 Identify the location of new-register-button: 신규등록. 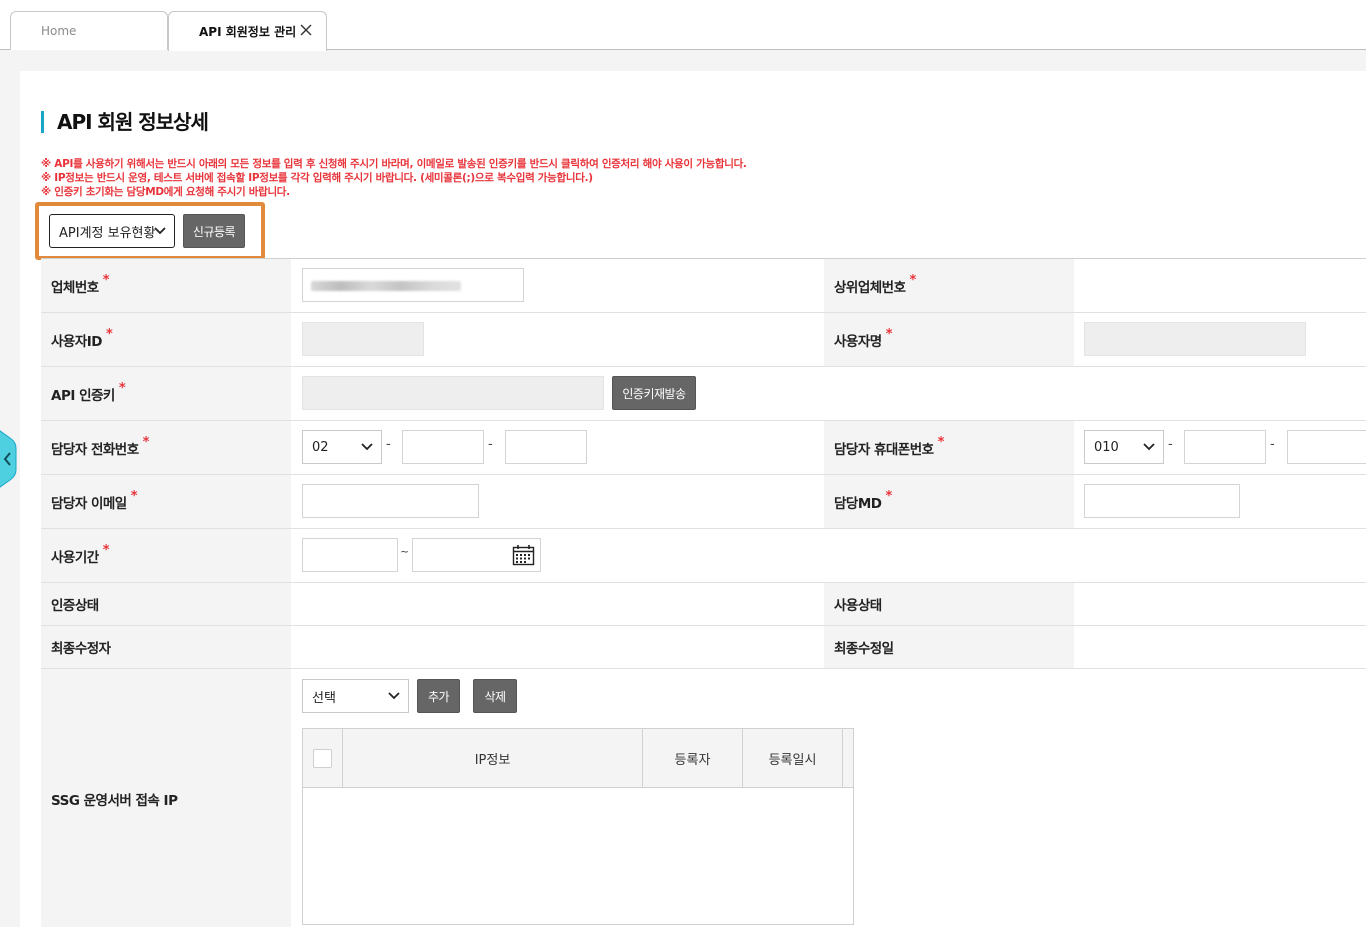
(214, 231).